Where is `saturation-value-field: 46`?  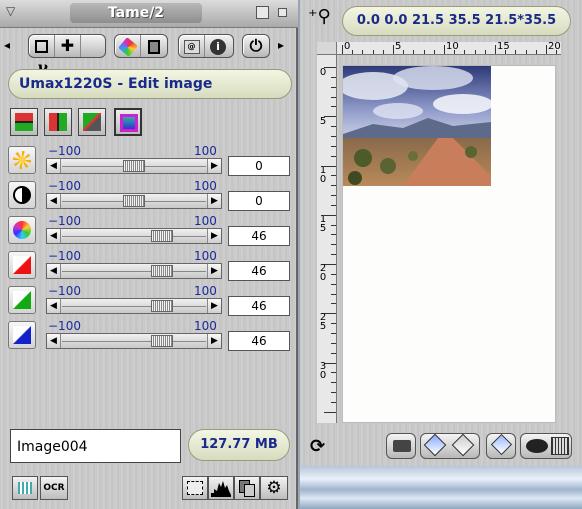
saturation-value-field: 46 is located at coordinates (259, 236).